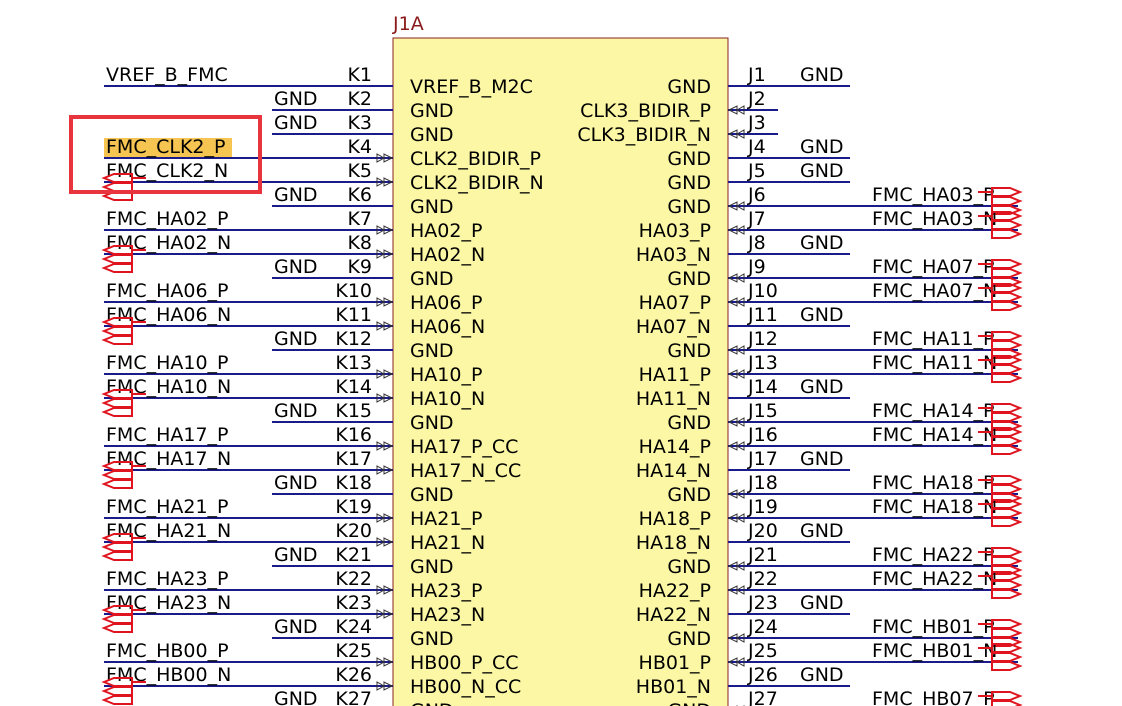 Image resolution: width=1122 pixels, height=706 pixels. What do you see at coordinates (762, 507) in the screenshot?
I see `pin-number: J19` at bounding box center [762, 507].